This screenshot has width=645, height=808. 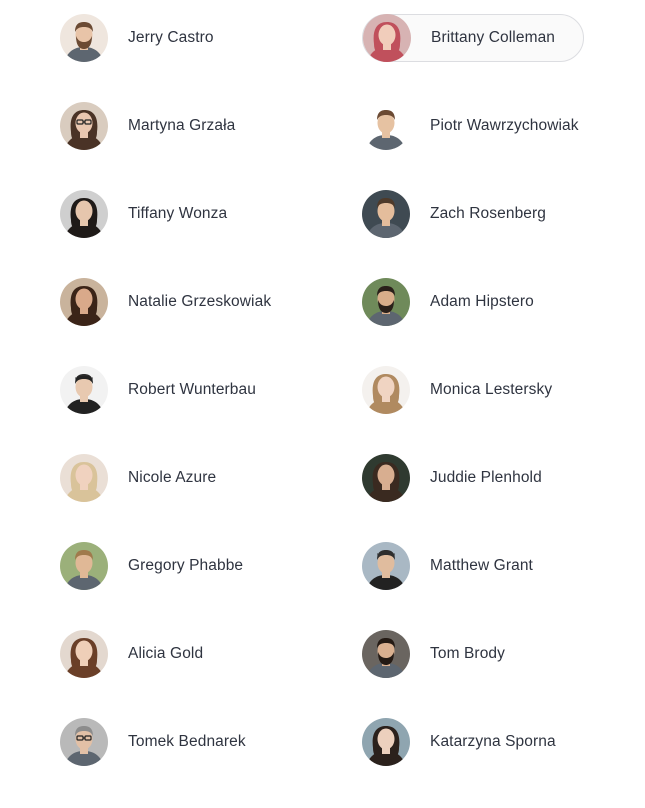 I want to click on avatar-man-beard-icon-graphic, so click(x=84, y=38).